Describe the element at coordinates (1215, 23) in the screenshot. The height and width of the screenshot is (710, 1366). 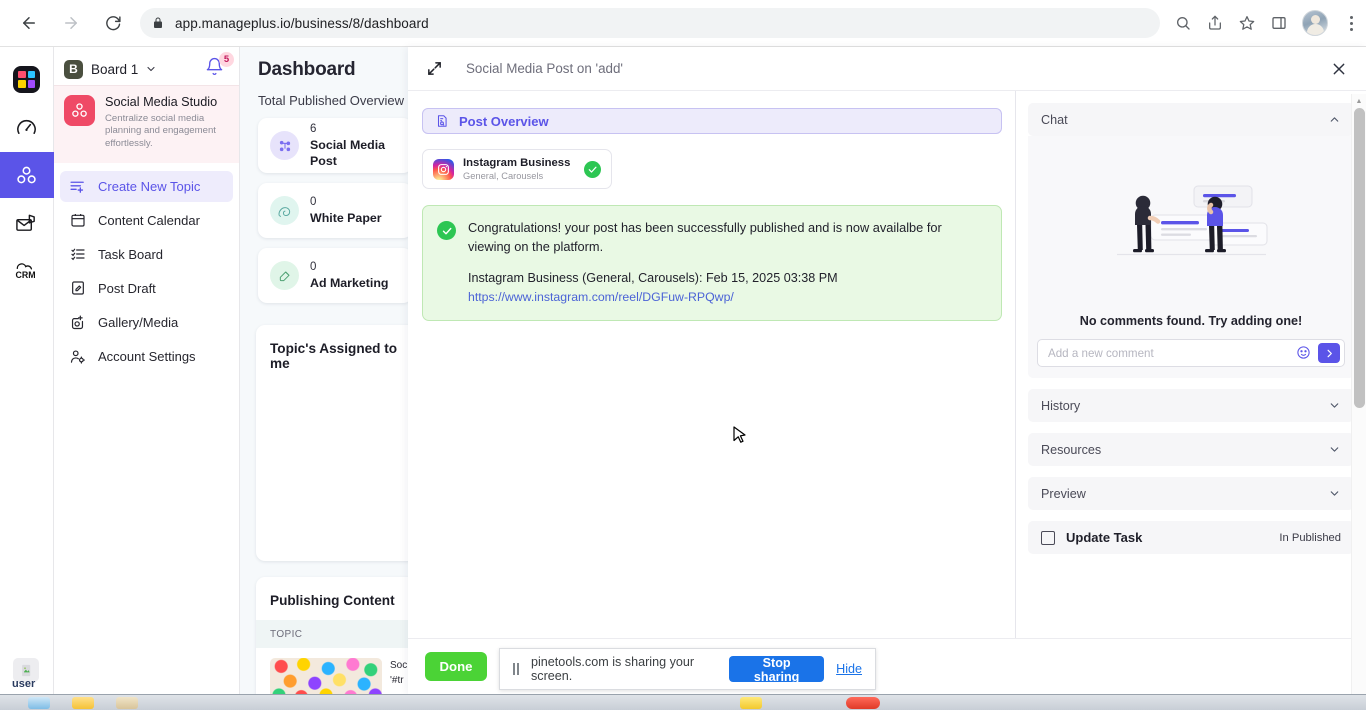
I see `share-icon` at that location.